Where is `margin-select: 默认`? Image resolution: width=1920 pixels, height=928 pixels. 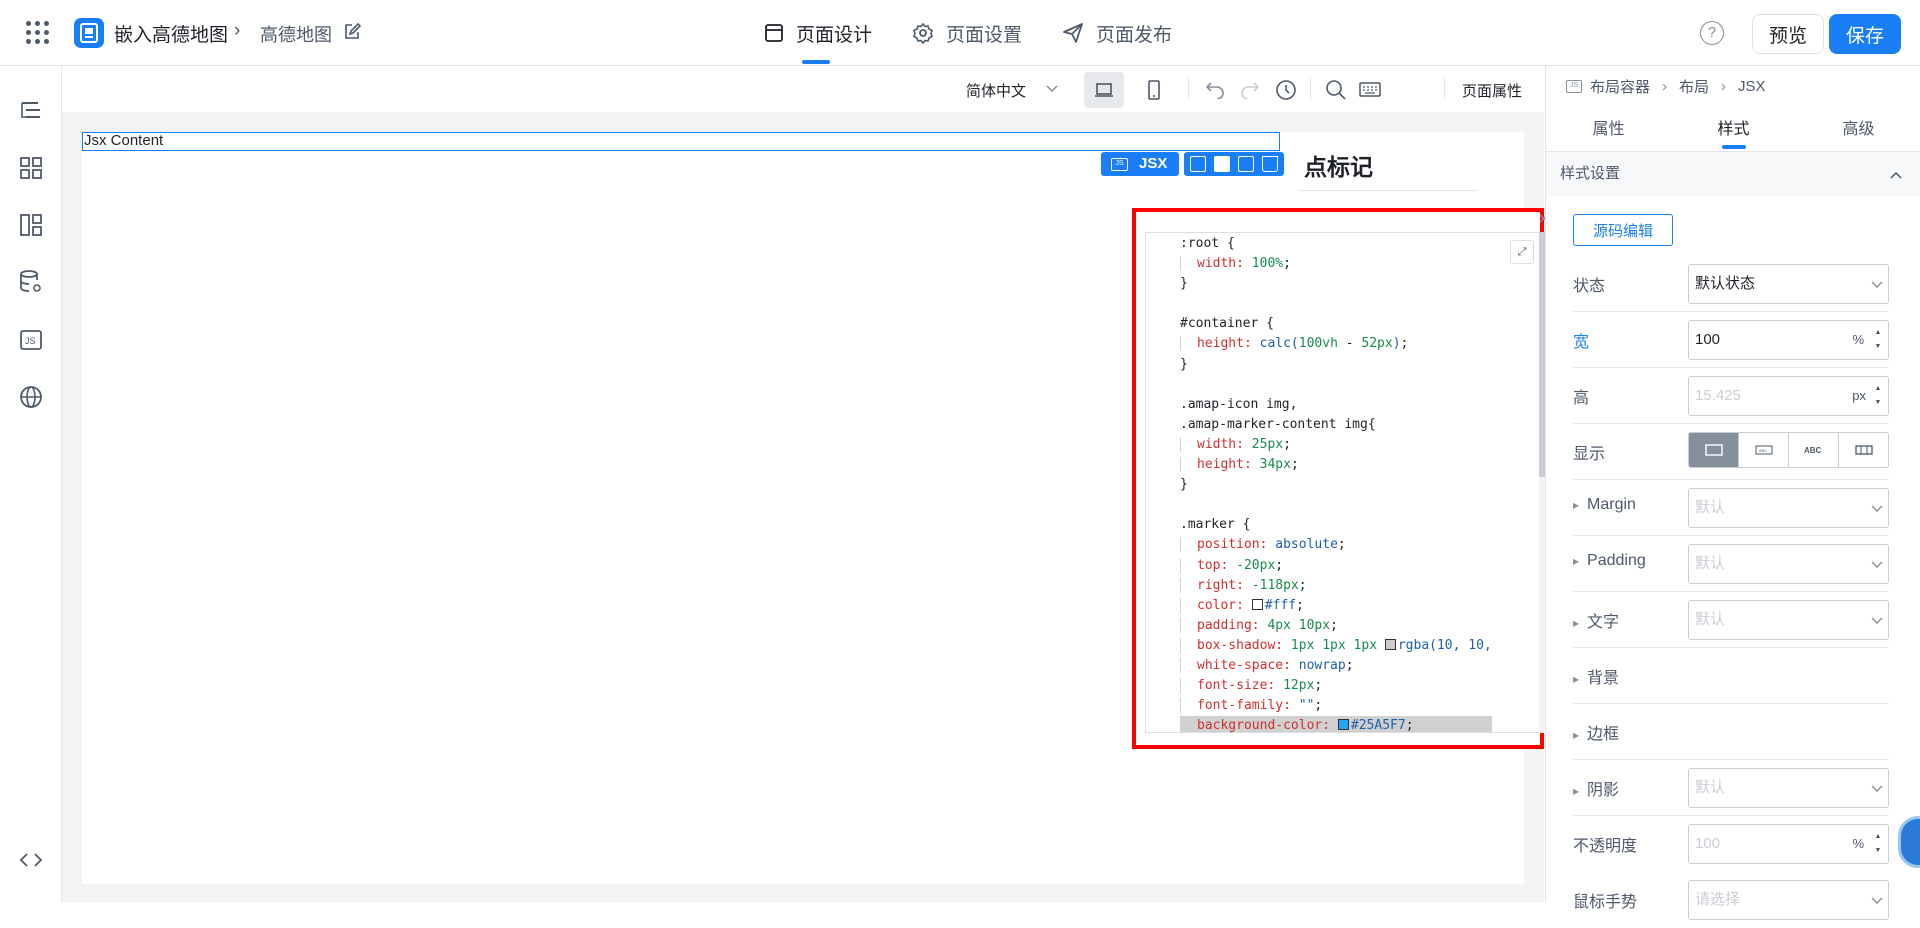
margin-select: 默认 is located at coordinates (1788, 508).